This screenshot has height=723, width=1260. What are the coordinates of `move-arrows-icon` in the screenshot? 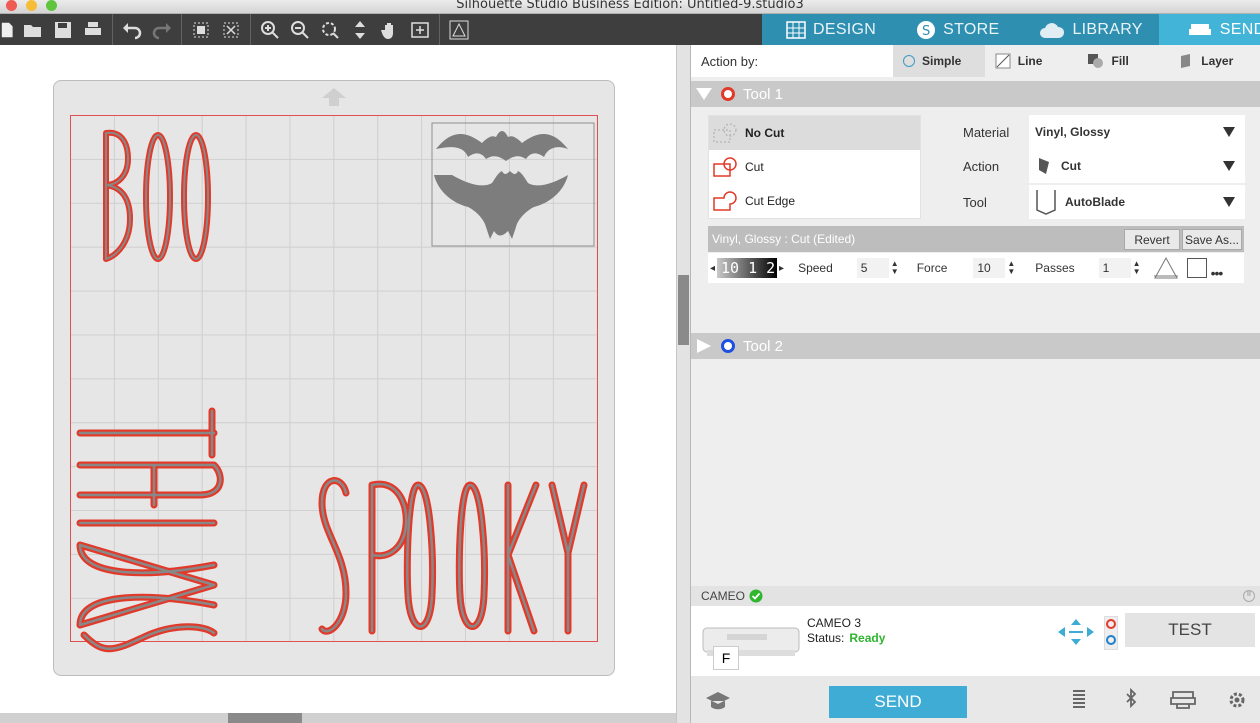 It's located at (1076, 632).